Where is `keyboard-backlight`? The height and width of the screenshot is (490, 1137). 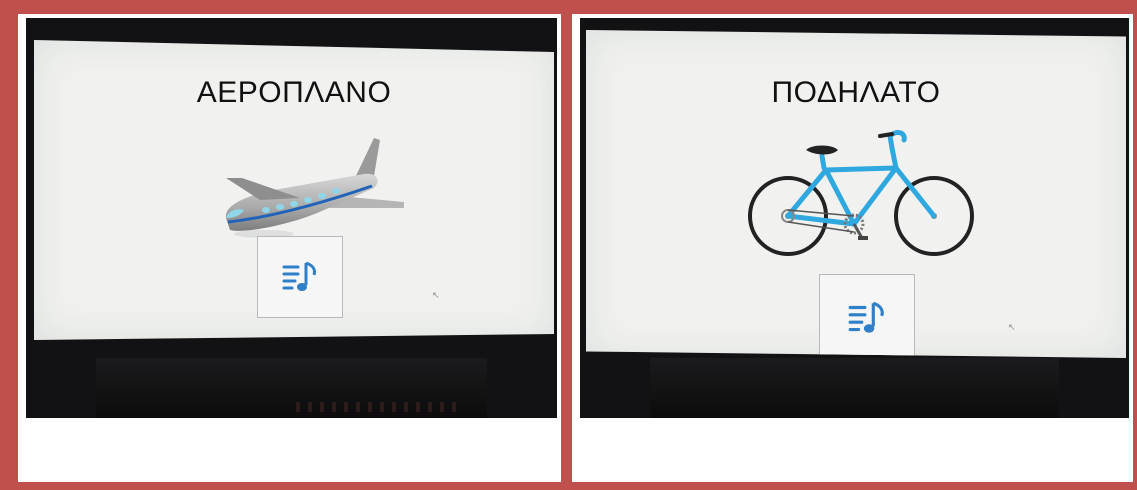 keyboard-backlight is located at coordinates (376, 407).